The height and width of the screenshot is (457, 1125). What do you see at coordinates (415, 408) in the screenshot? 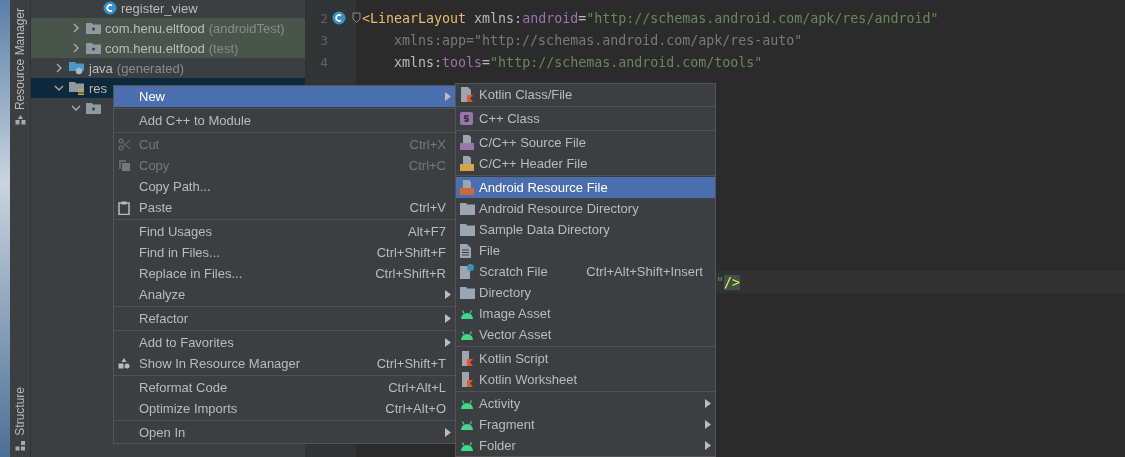
I see `shortcut-label: Ctrl+Alt+O` at bounding box center [415, 408].